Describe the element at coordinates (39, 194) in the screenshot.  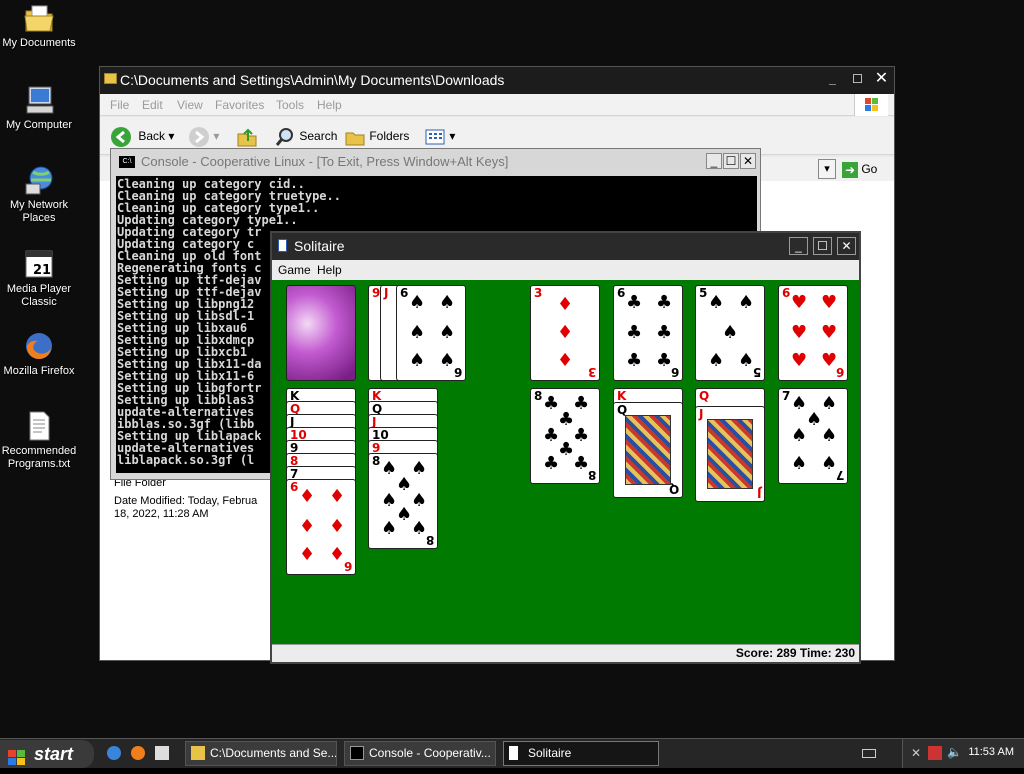
I see `desktop-icon-my-network-places: My Network Places` at that location.